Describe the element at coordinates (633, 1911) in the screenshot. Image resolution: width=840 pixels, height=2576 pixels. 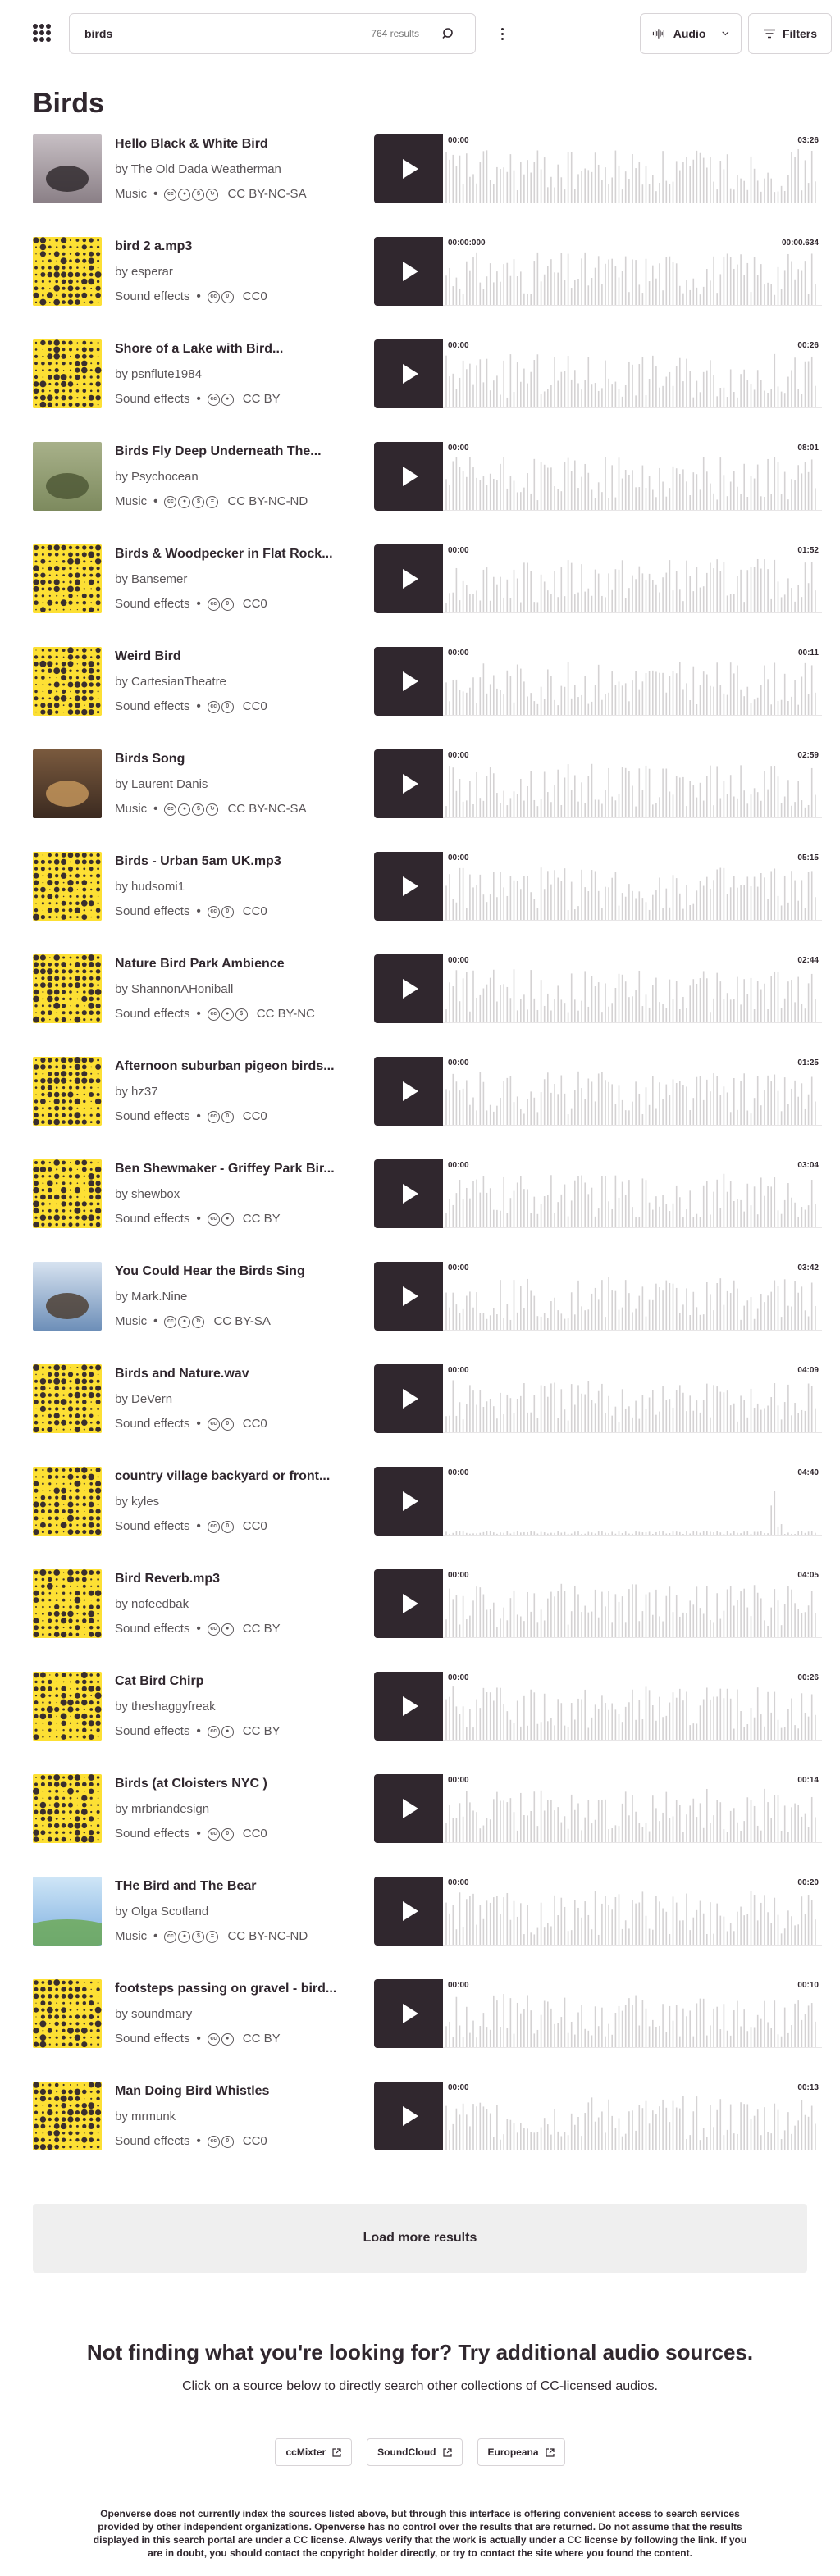
I see `waveform: 00:00 00:20` at that location.